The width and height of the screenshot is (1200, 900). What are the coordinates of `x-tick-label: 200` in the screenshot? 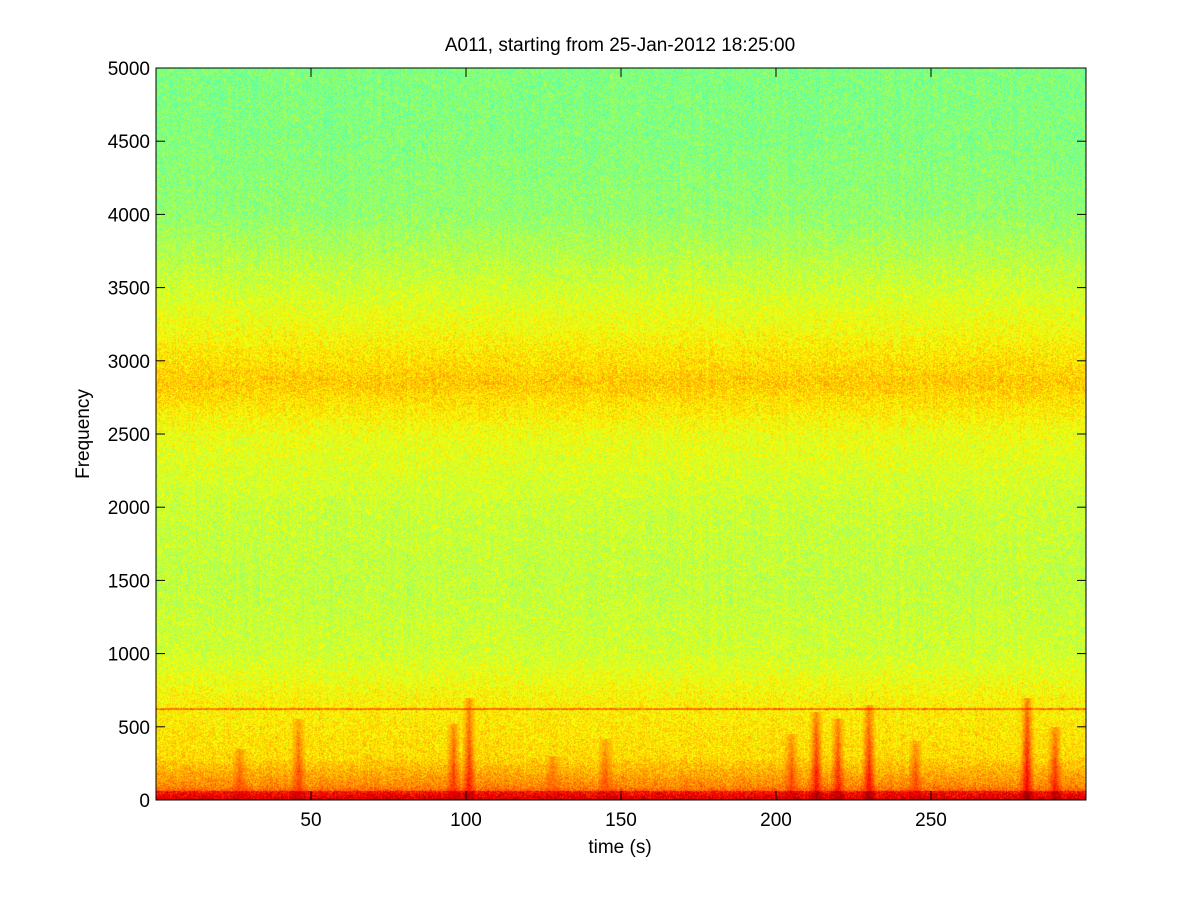 It's located at (776, 820).